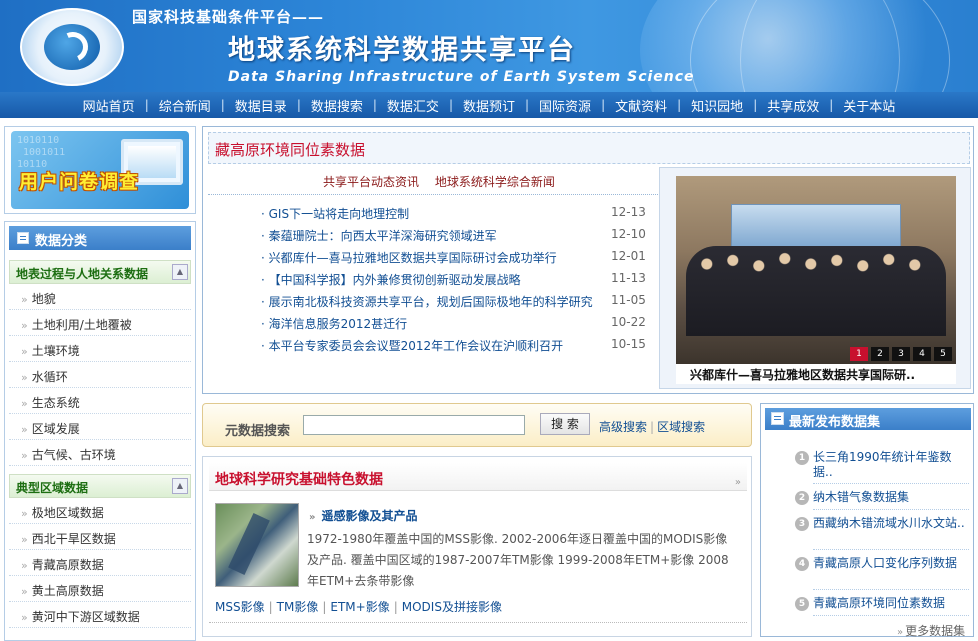 The image size is (978, 641). Describe the element at coordinates (61, 241) in the screenshot. I see `category-title: 数据分类` at that location.